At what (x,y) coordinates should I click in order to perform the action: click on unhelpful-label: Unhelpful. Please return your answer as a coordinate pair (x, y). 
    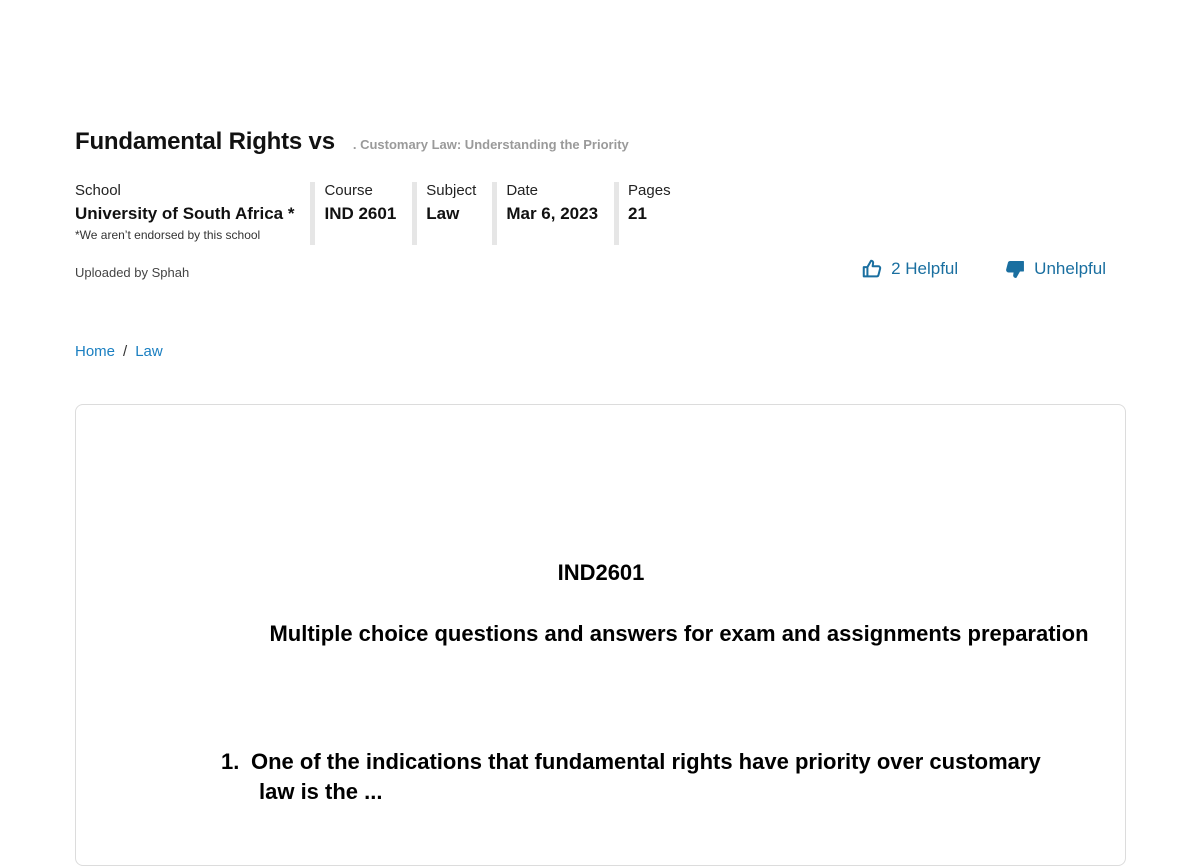
    Looking at the image, I should click on (1070, 268).